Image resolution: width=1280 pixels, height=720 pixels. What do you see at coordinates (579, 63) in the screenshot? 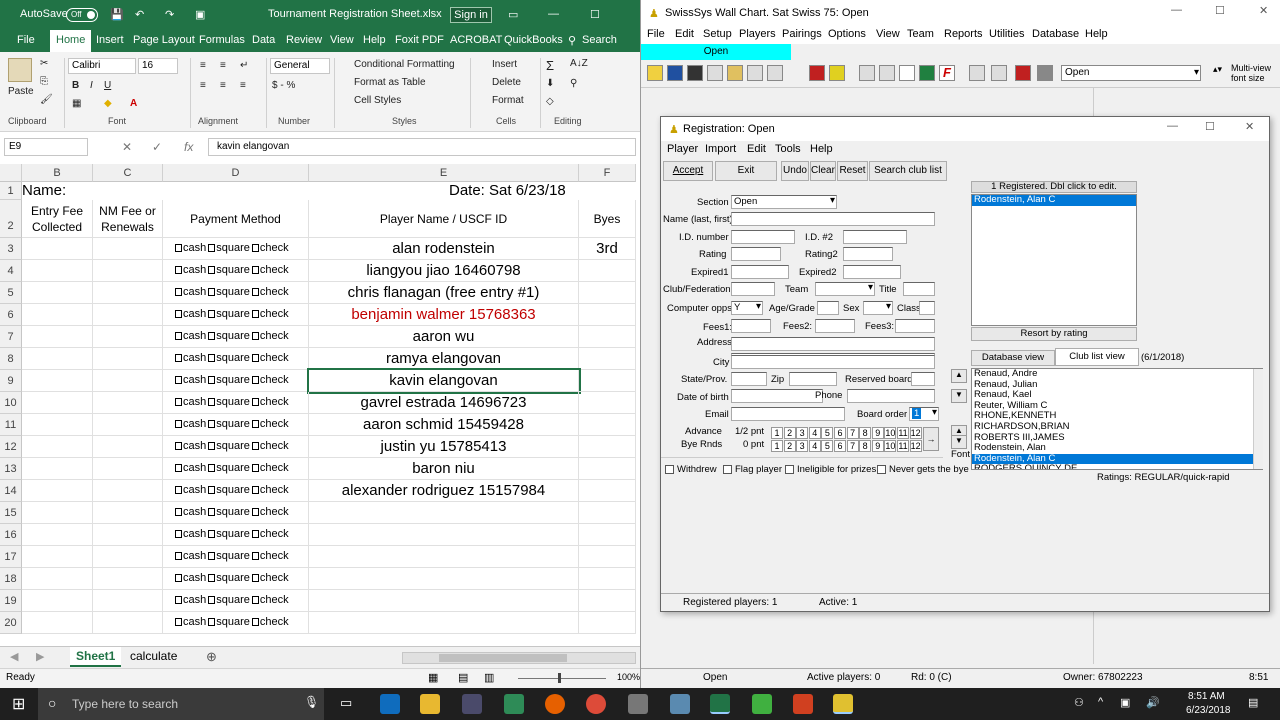
I see `sort-filter-icon: A↓Z` at bounding box center [579, 63].